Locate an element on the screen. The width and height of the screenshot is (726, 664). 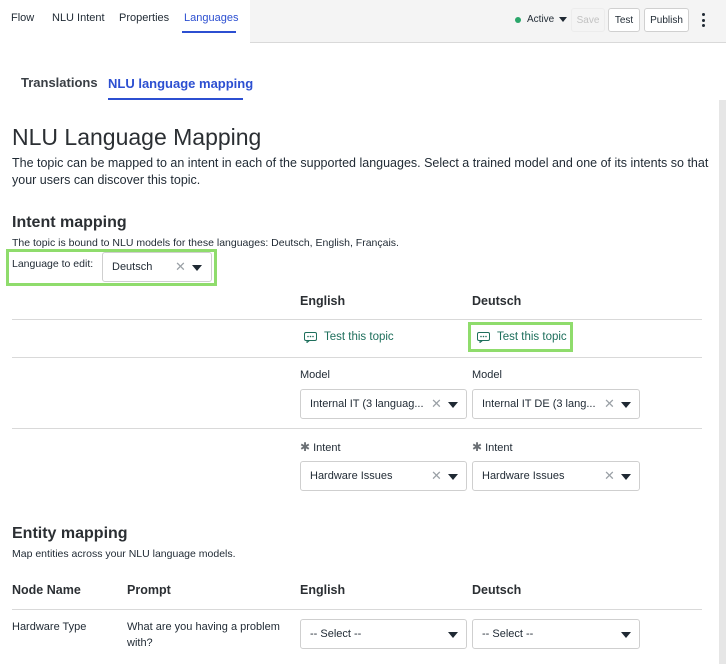
column-node-name: Node Name is located at coordinates (46, 590).